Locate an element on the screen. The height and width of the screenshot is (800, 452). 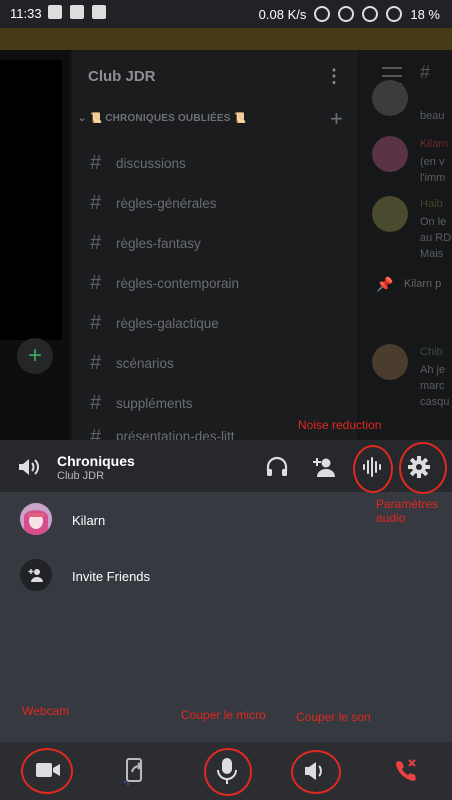
channel-label: règles-galactique is located at coordinates (167, 323).